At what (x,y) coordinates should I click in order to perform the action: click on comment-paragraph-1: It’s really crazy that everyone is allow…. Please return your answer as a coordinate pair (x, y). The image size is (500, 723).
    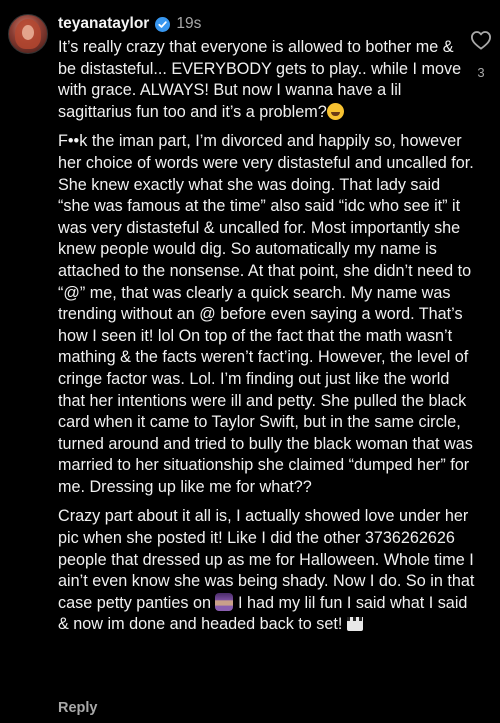
    Looking at the image, I should click on (267, 80).